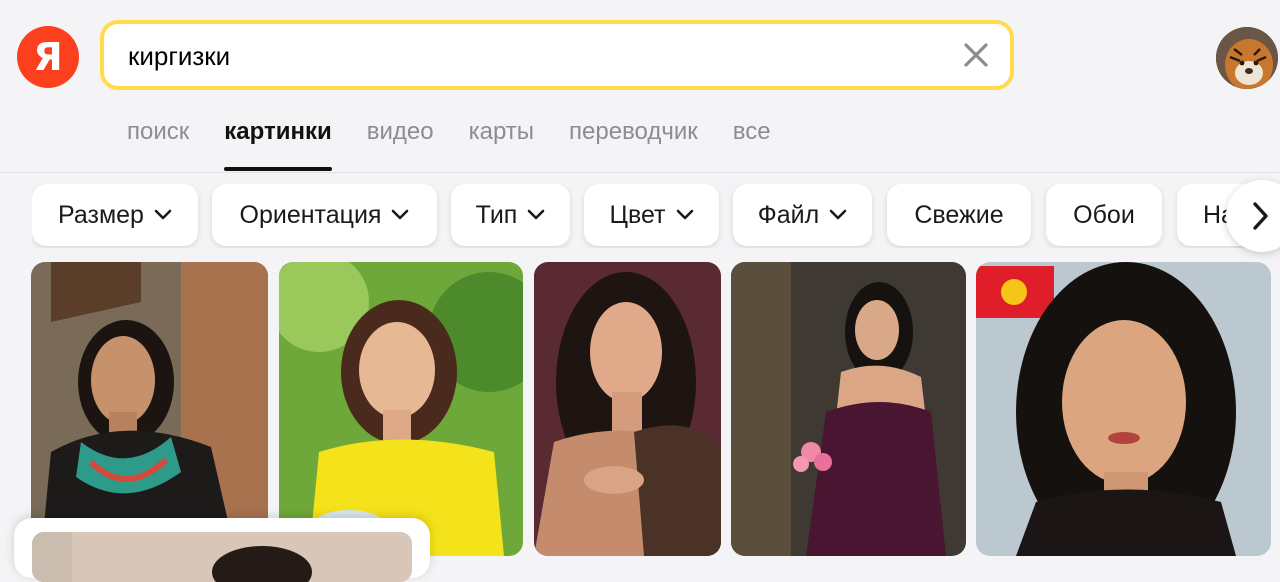 This screenshot has height=582, width=1280. I want to click on bottom-preview-panel, so click(222, 550).